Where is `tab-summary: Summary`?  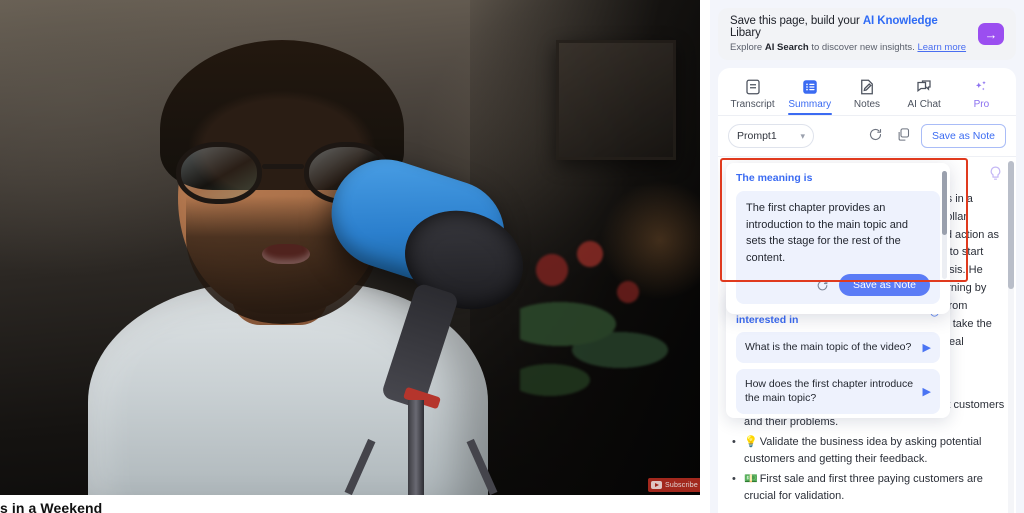
tab-summary: Summary is located at coordinates (810, 96).